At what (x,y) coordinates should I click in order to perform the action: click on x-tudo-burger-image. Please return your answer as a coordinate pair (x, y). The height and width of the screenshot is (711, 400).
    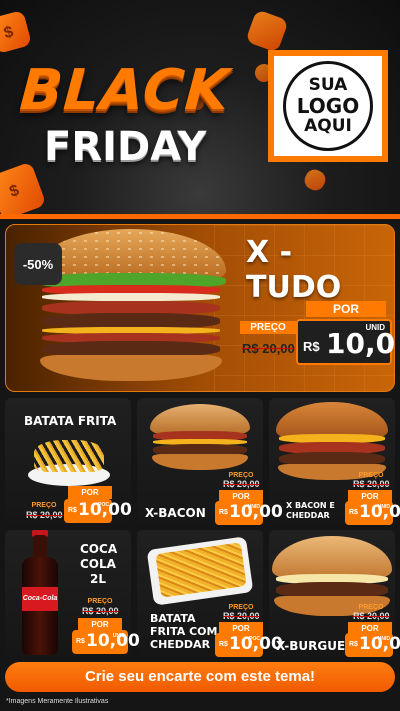
    Looking at the image, I should click on (131, 309).